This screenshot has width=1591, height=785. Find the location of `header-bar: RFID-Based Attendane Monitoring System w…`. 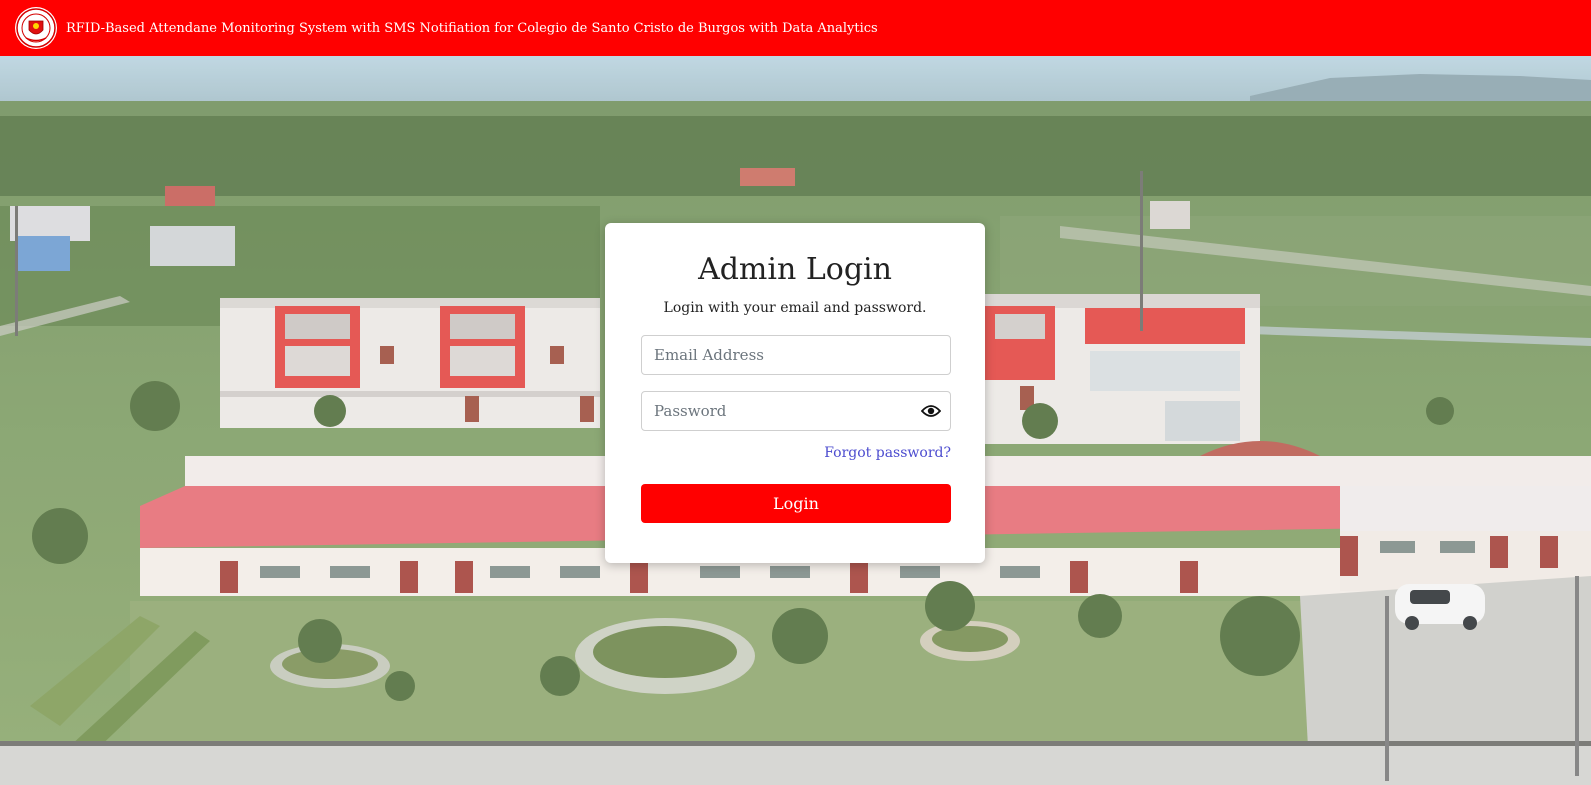

header-bar: RFID-Based Attendane Monitoring System w… is located at coordinates (795, 28).